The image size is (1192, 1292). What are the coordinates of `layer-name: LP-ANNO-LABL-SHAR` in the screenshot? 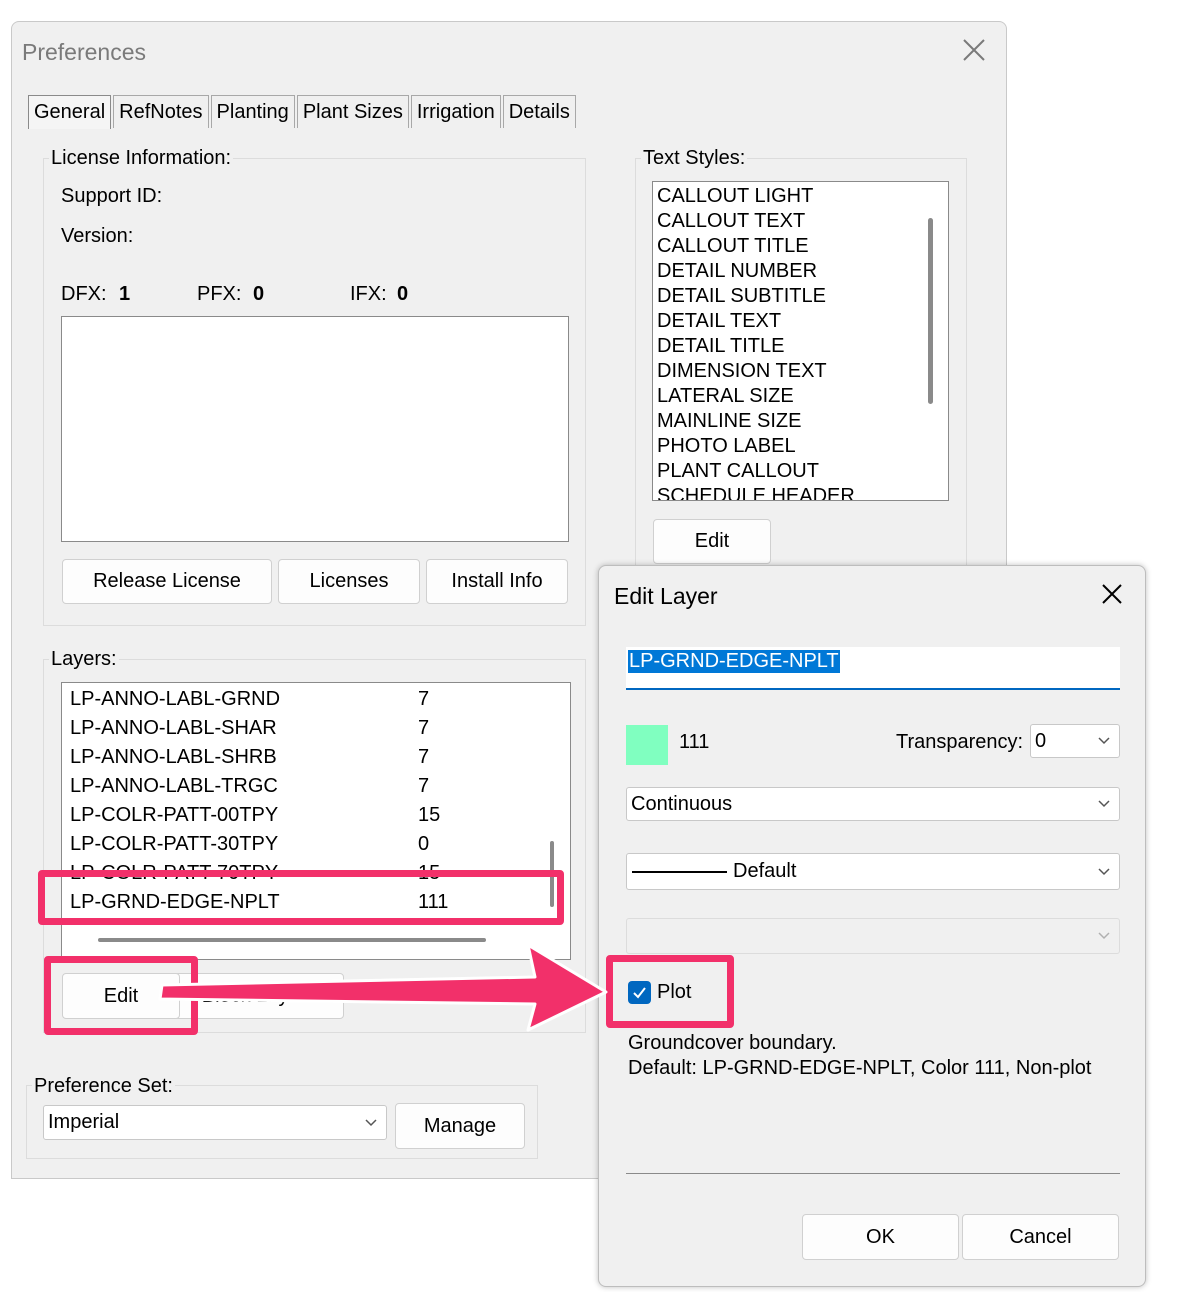 It's located at (173, 728).